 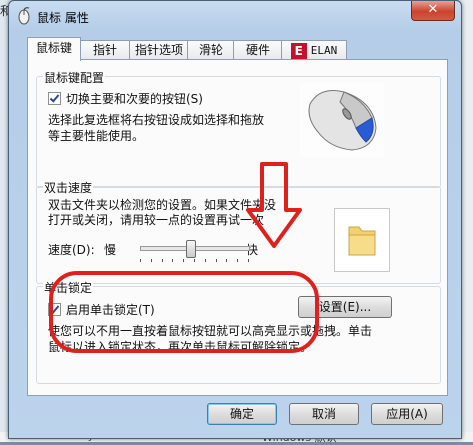 I want to click on switch-buttons-checkbox, so click(x=54, y=98).